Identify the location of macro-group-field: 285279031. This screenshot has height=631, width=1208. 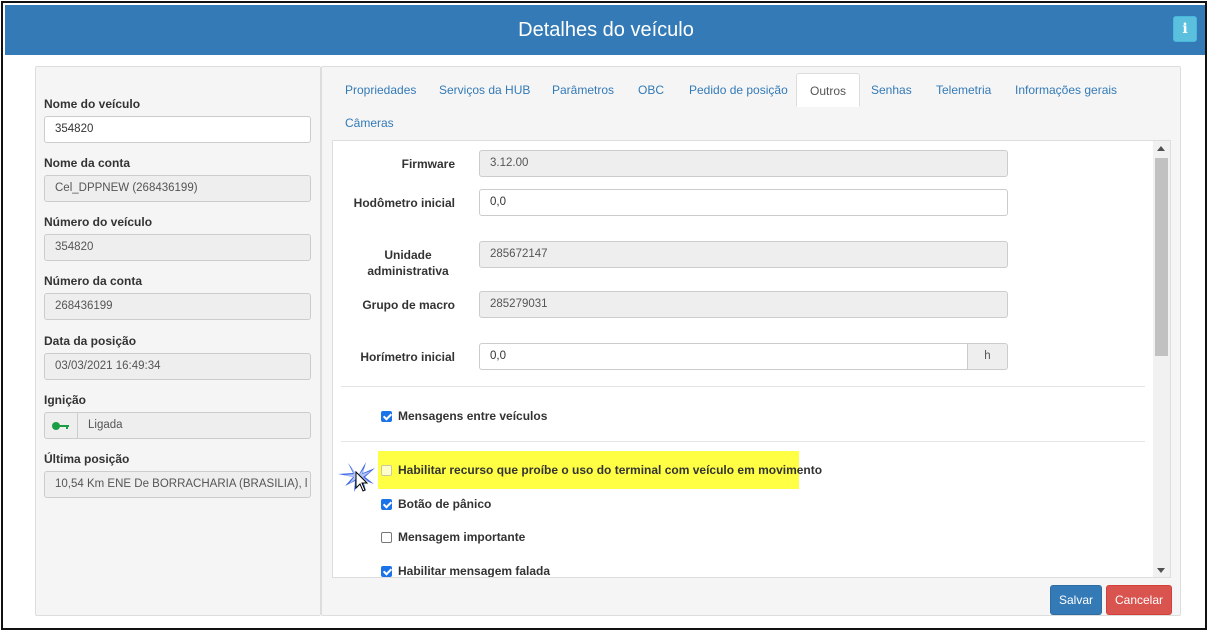
(743, 304).